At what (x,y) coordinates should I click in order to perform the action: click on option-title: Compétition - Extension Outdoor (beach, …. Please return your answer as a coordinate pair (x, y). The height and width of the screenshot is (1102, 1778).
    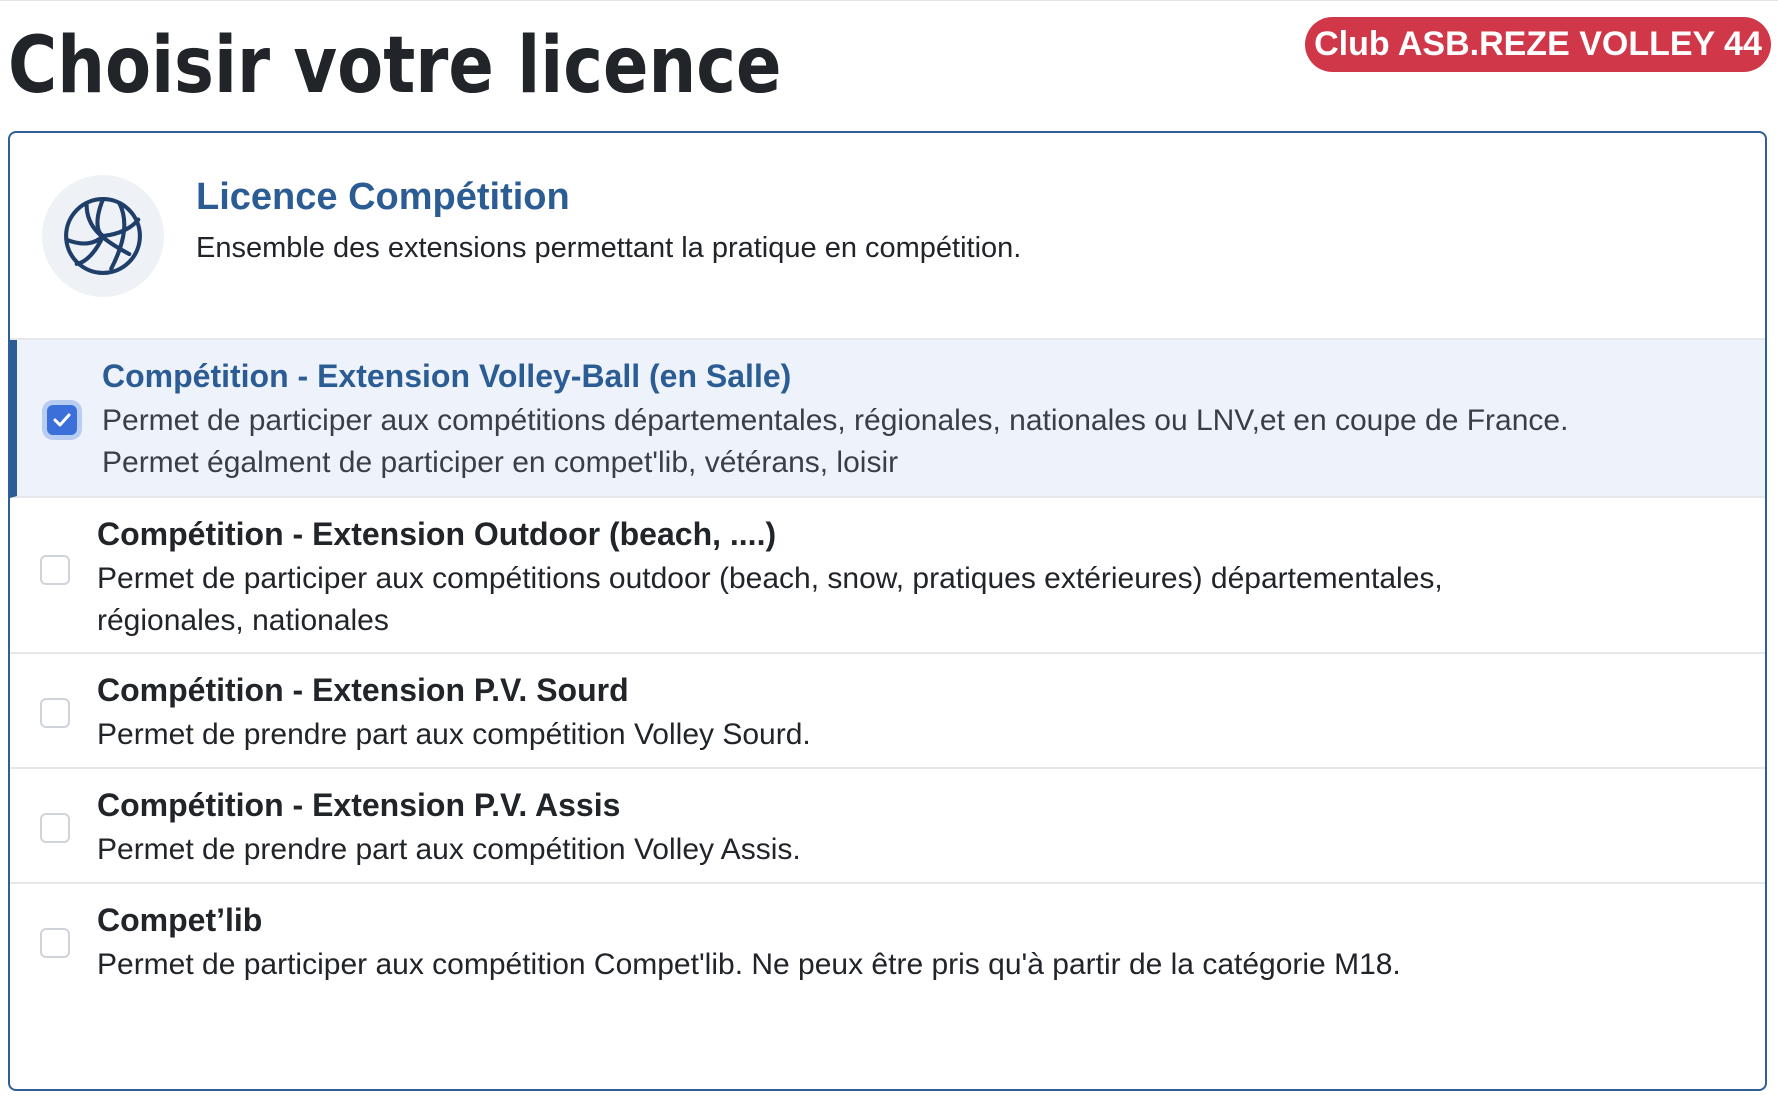
    Looking at the image, I should click on (437, 534).